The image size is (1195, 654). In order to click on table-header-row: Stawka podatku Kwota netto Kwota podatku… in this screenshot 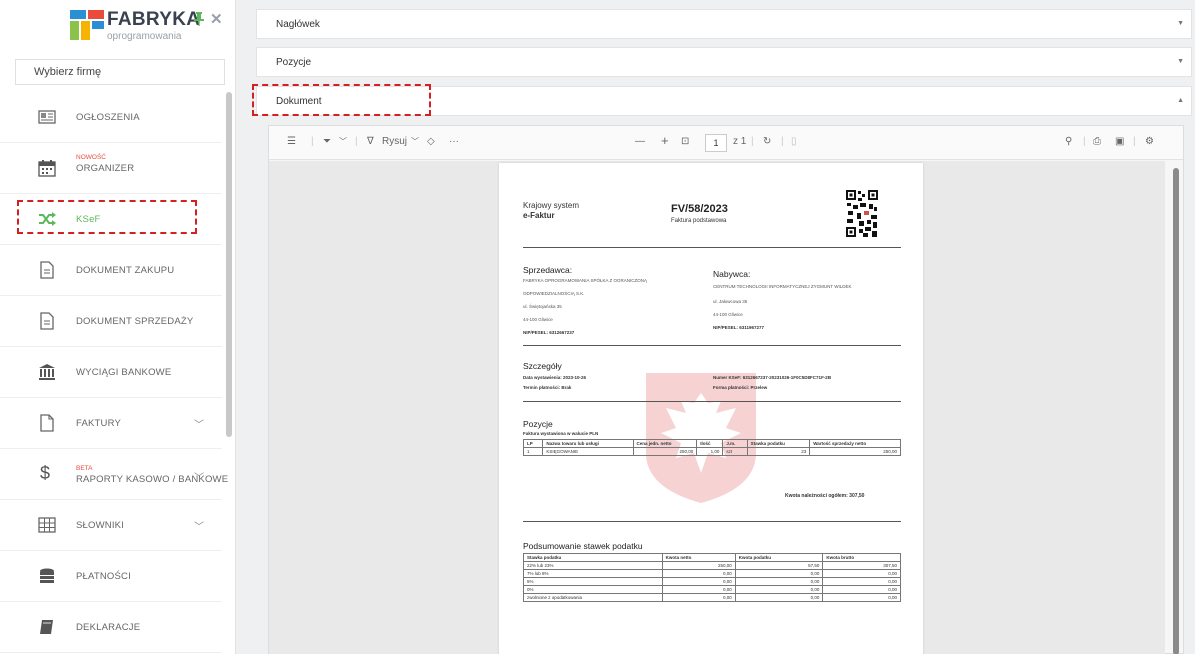, I will do `click(712, 557)`.